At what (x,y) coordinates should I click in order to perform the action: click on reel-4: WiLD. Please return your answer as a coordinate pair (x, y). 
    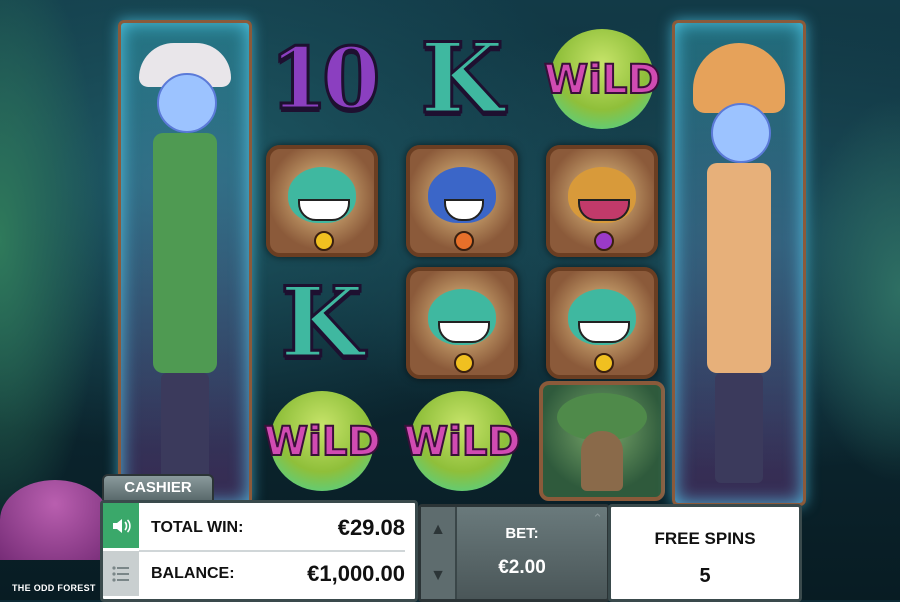
    Looking at the image, I should click on (602, 260).